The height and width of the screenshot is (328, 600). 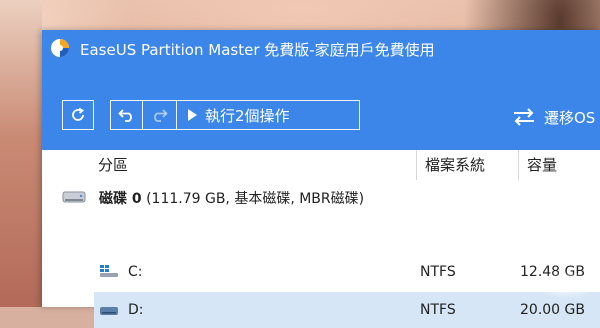 What do you see at coordinates (74, 197) in the screenshot?
I see `hard-disk-icon` at bounding box center [74, 197].